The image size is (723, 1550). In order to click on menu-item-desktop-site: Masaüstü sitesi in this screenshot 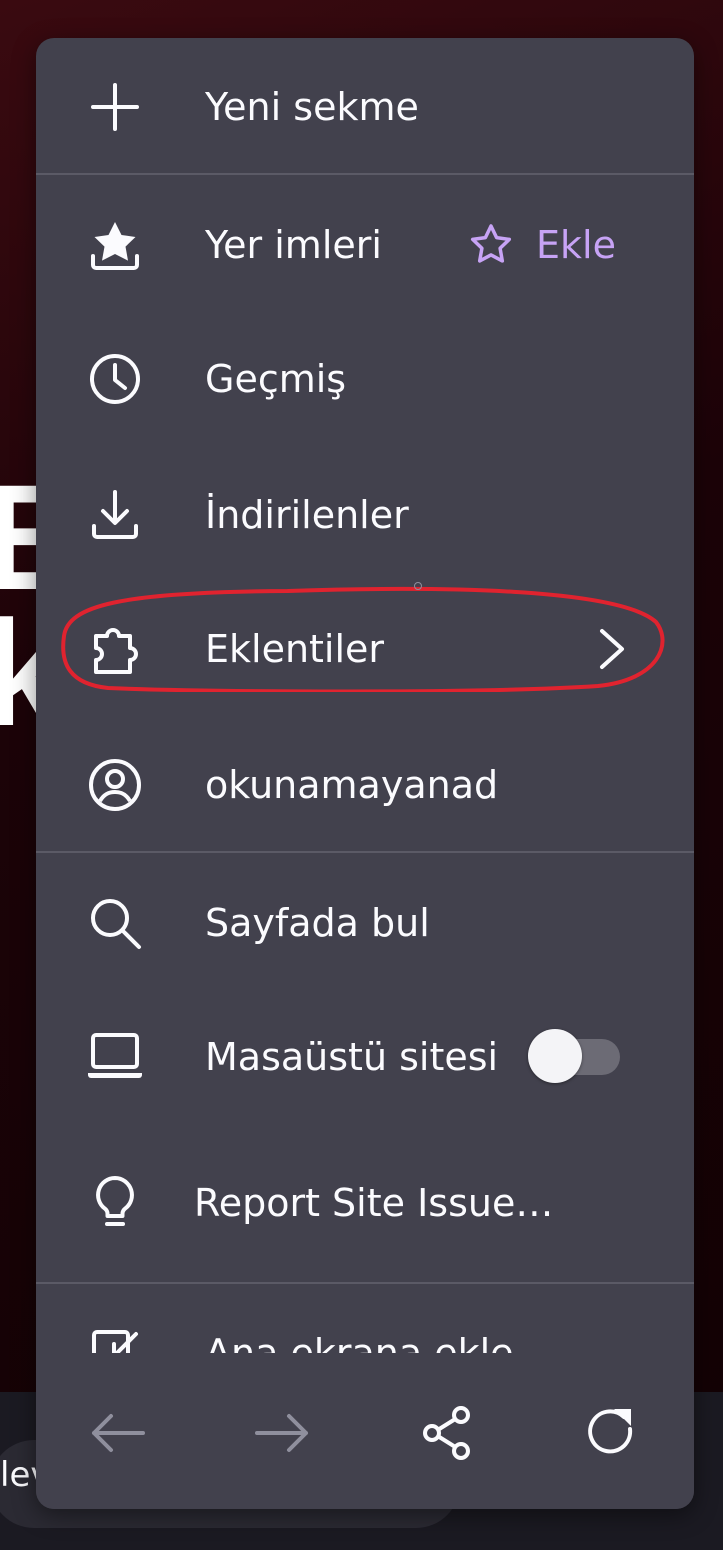, I will do `click(365, 1057)`.